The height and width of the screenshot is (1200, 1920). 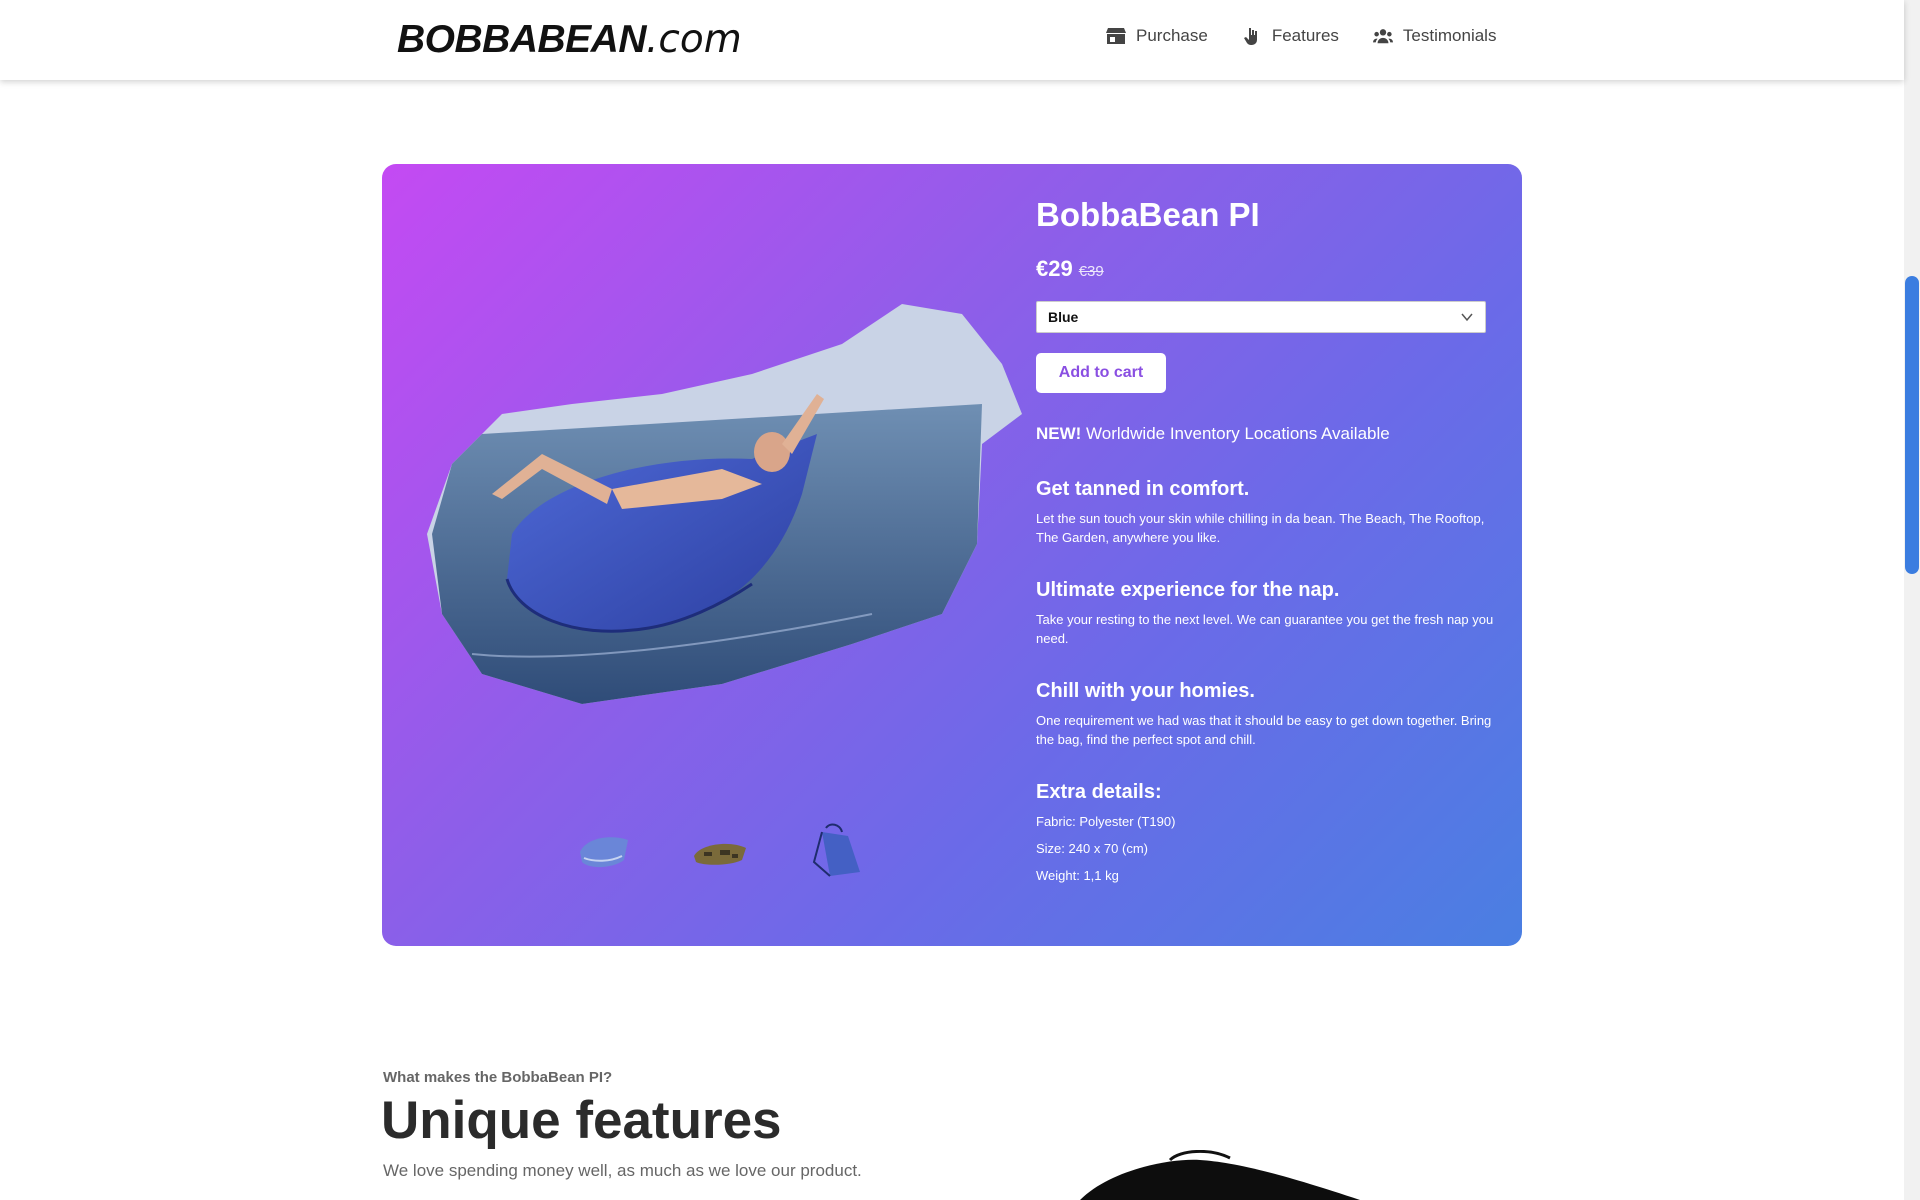 I want to click on current-price: €29, so click(x=1054, y=268).